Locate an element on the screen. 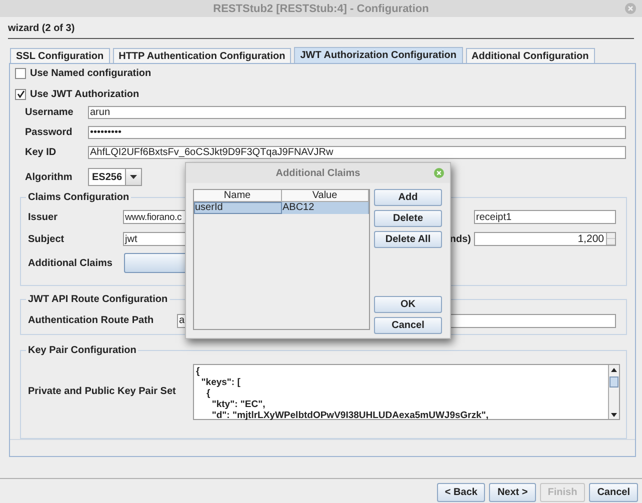  key-pair-textarea: { "keys": [ { "kty": "EC", "d": "mjtlrLXyWPelbtdOPwV9I38UHLUDAexa5mUWJ9sGrzk", is located at coordinates (406, 392).